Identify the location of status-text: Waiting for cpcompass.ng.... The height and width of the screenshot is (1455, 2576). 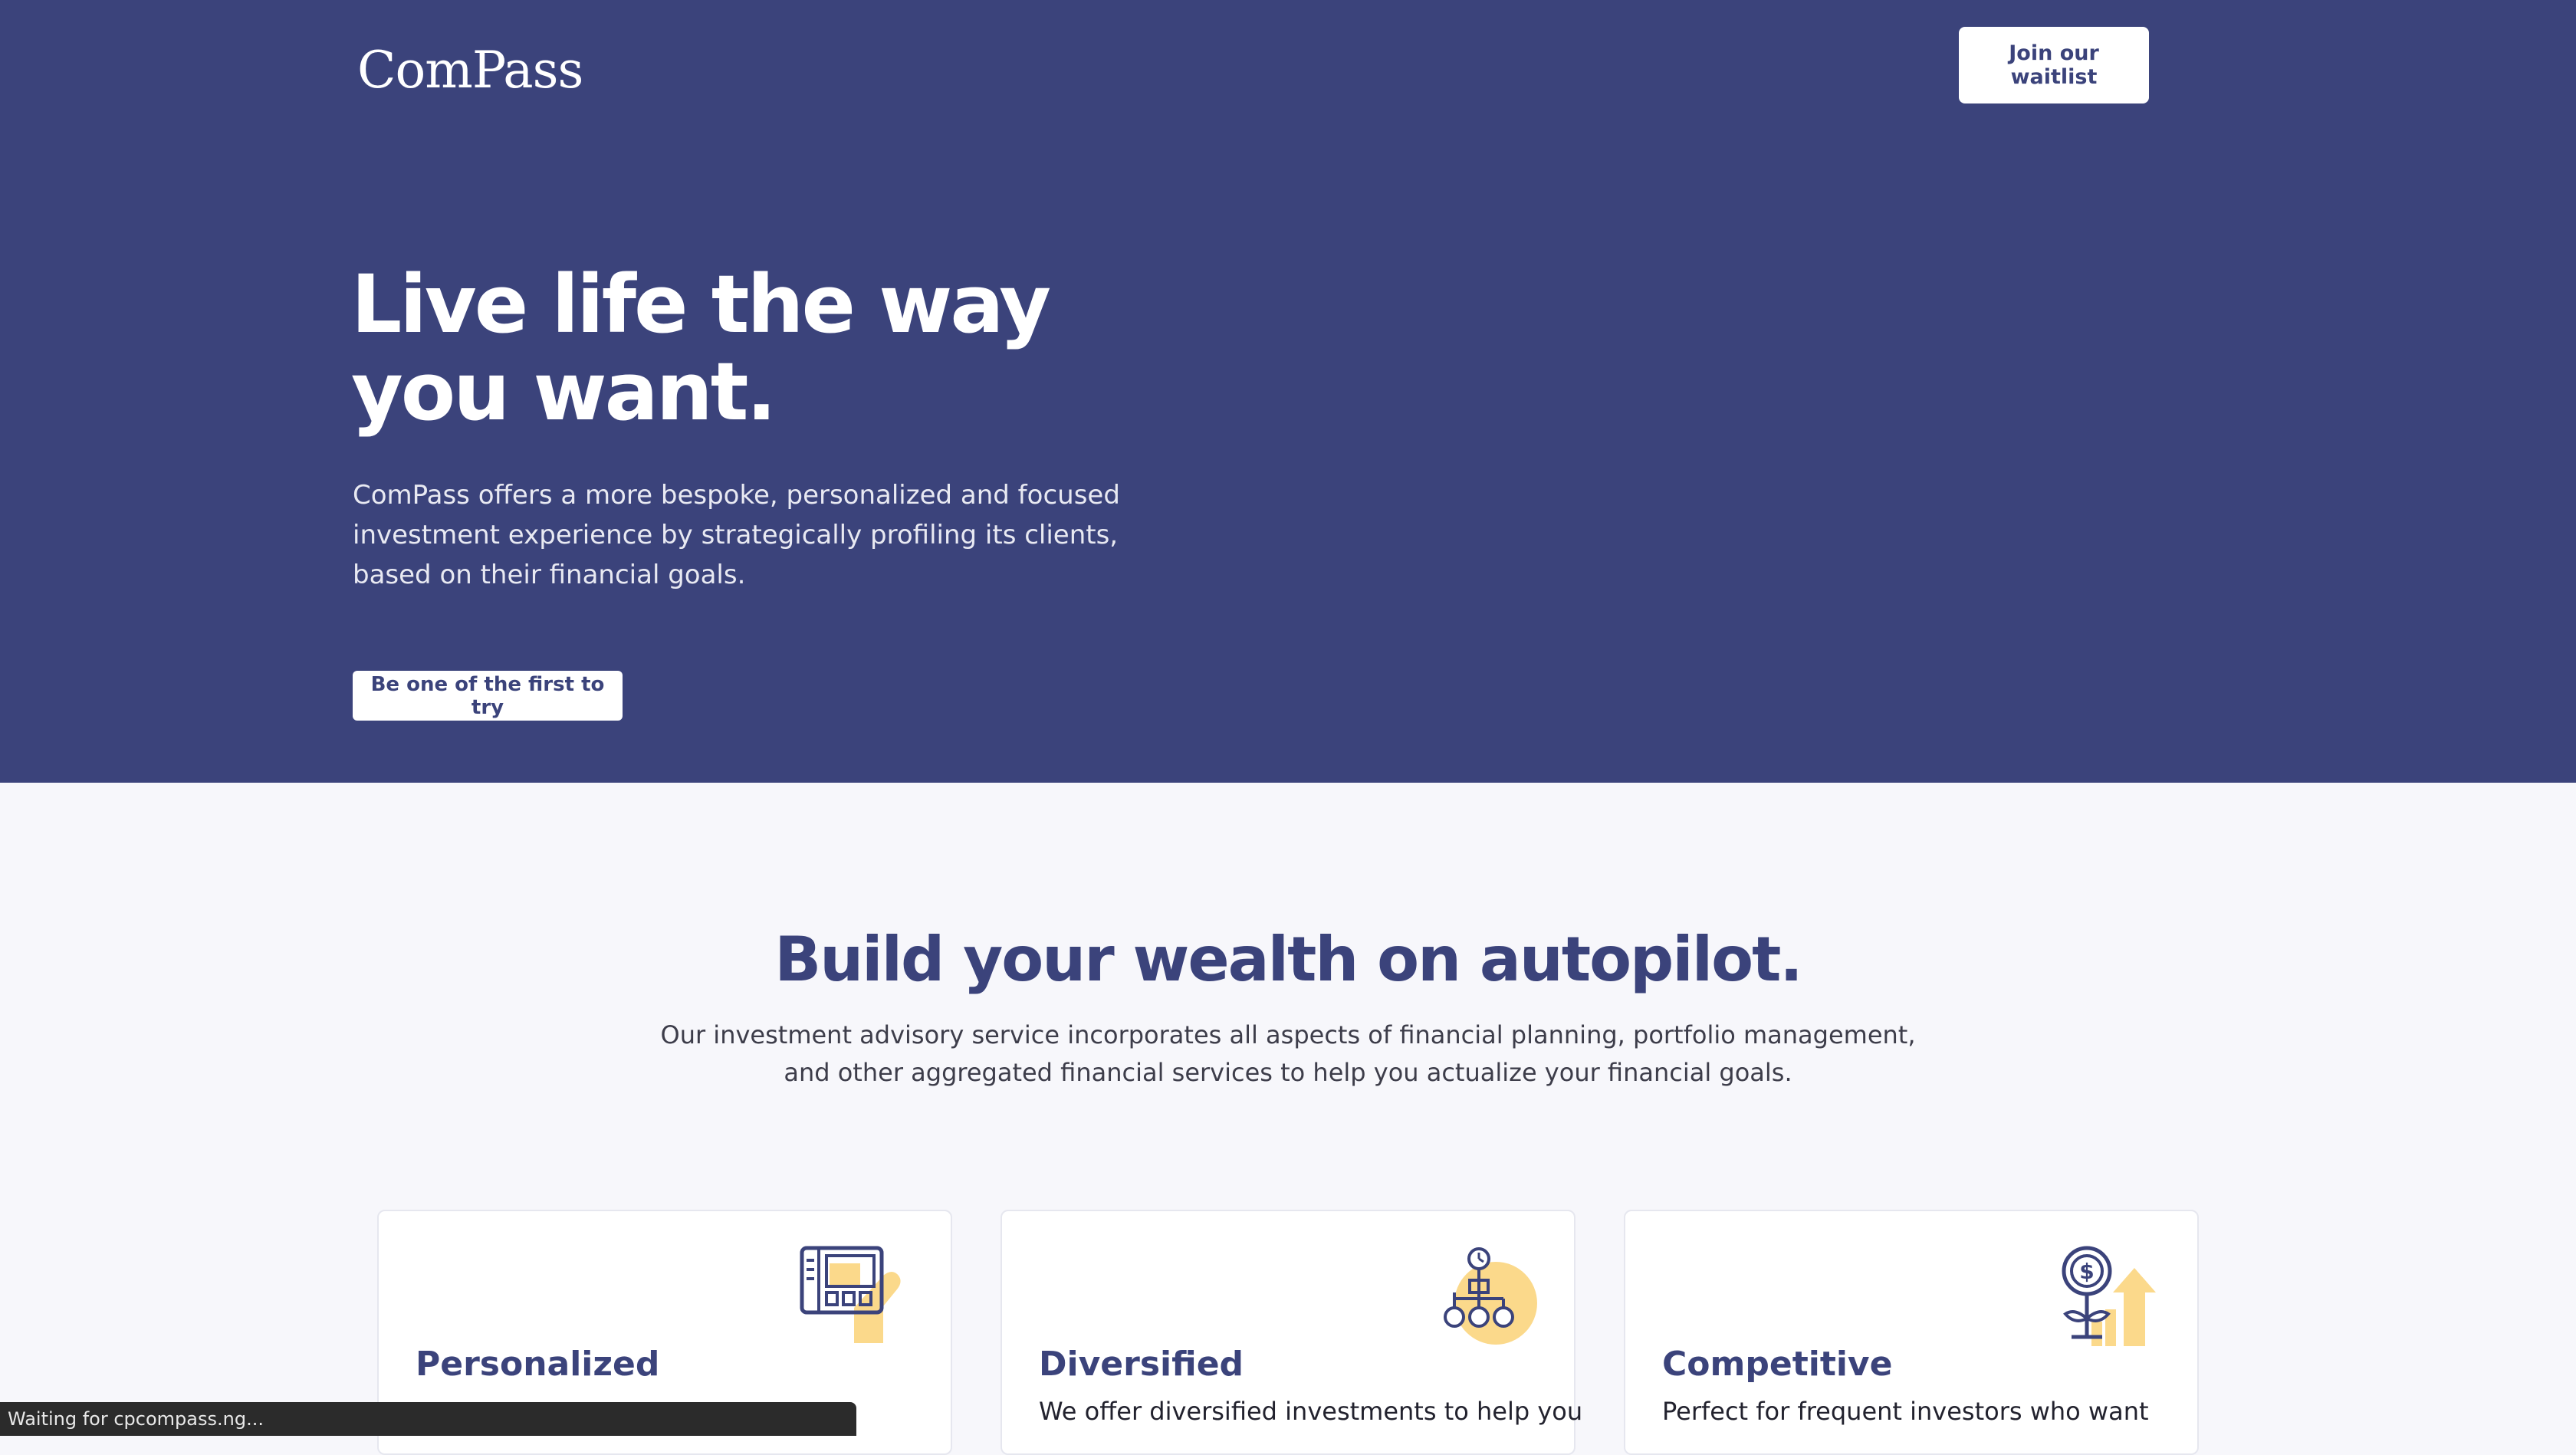
(136, 1419).